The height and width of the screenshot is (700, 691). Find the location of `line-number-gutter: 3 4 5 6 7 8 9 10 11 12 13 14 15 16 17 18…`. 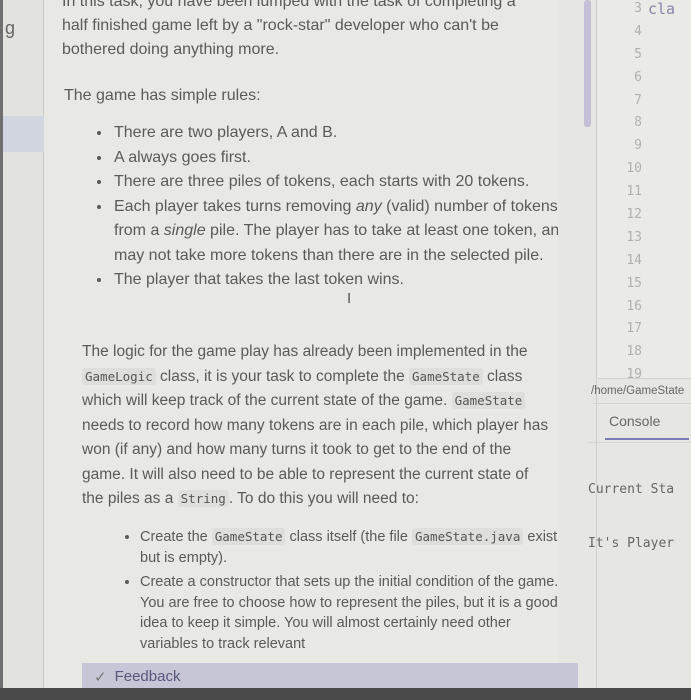

line-number-gutter: 3 4 5 6 7 8 9 10 11 12 13 14 15 16 17 18… is located at coordinates (620, 193).